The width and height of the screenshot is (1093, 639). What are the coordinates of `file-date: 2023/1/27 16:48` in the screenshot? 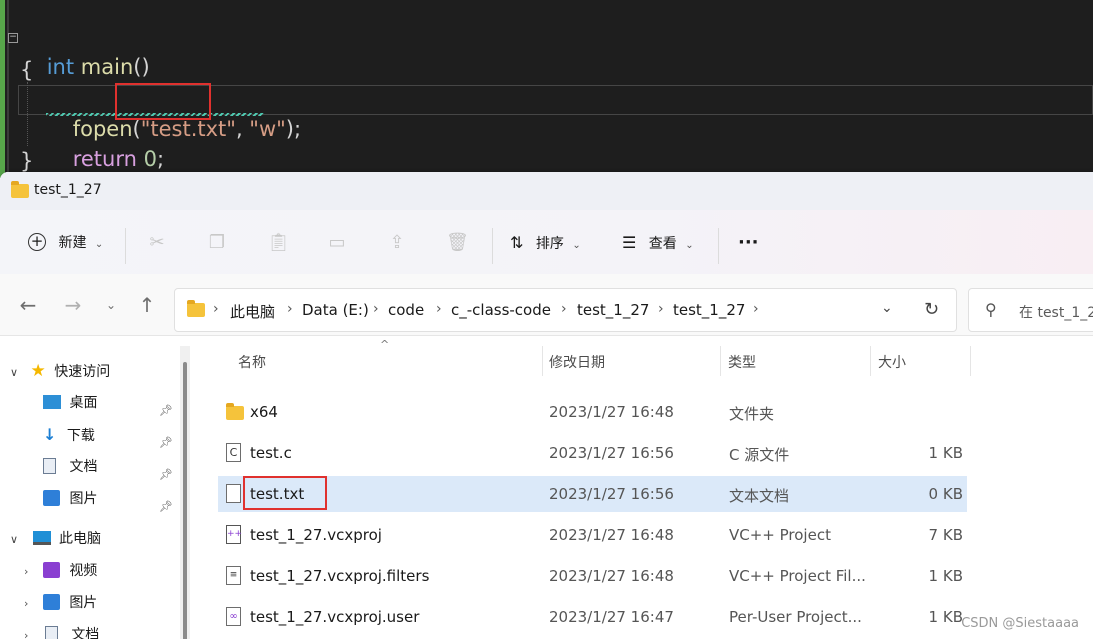 It's located at (611, 535).